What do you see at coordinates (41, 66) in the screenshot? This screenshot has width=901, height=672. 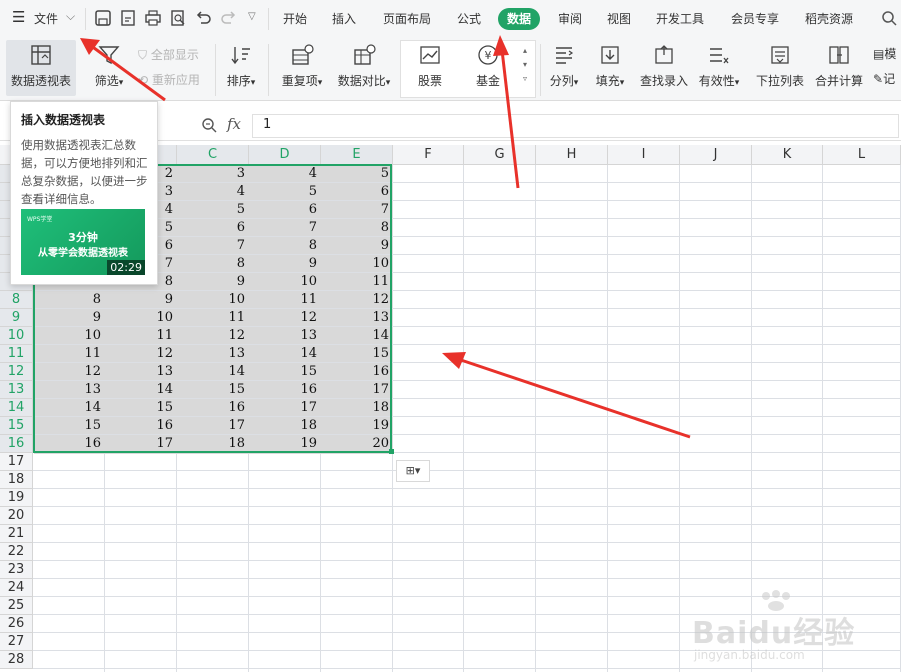 I see `pivot-table-button: 数据透视表` at bounding box center [41, 66].